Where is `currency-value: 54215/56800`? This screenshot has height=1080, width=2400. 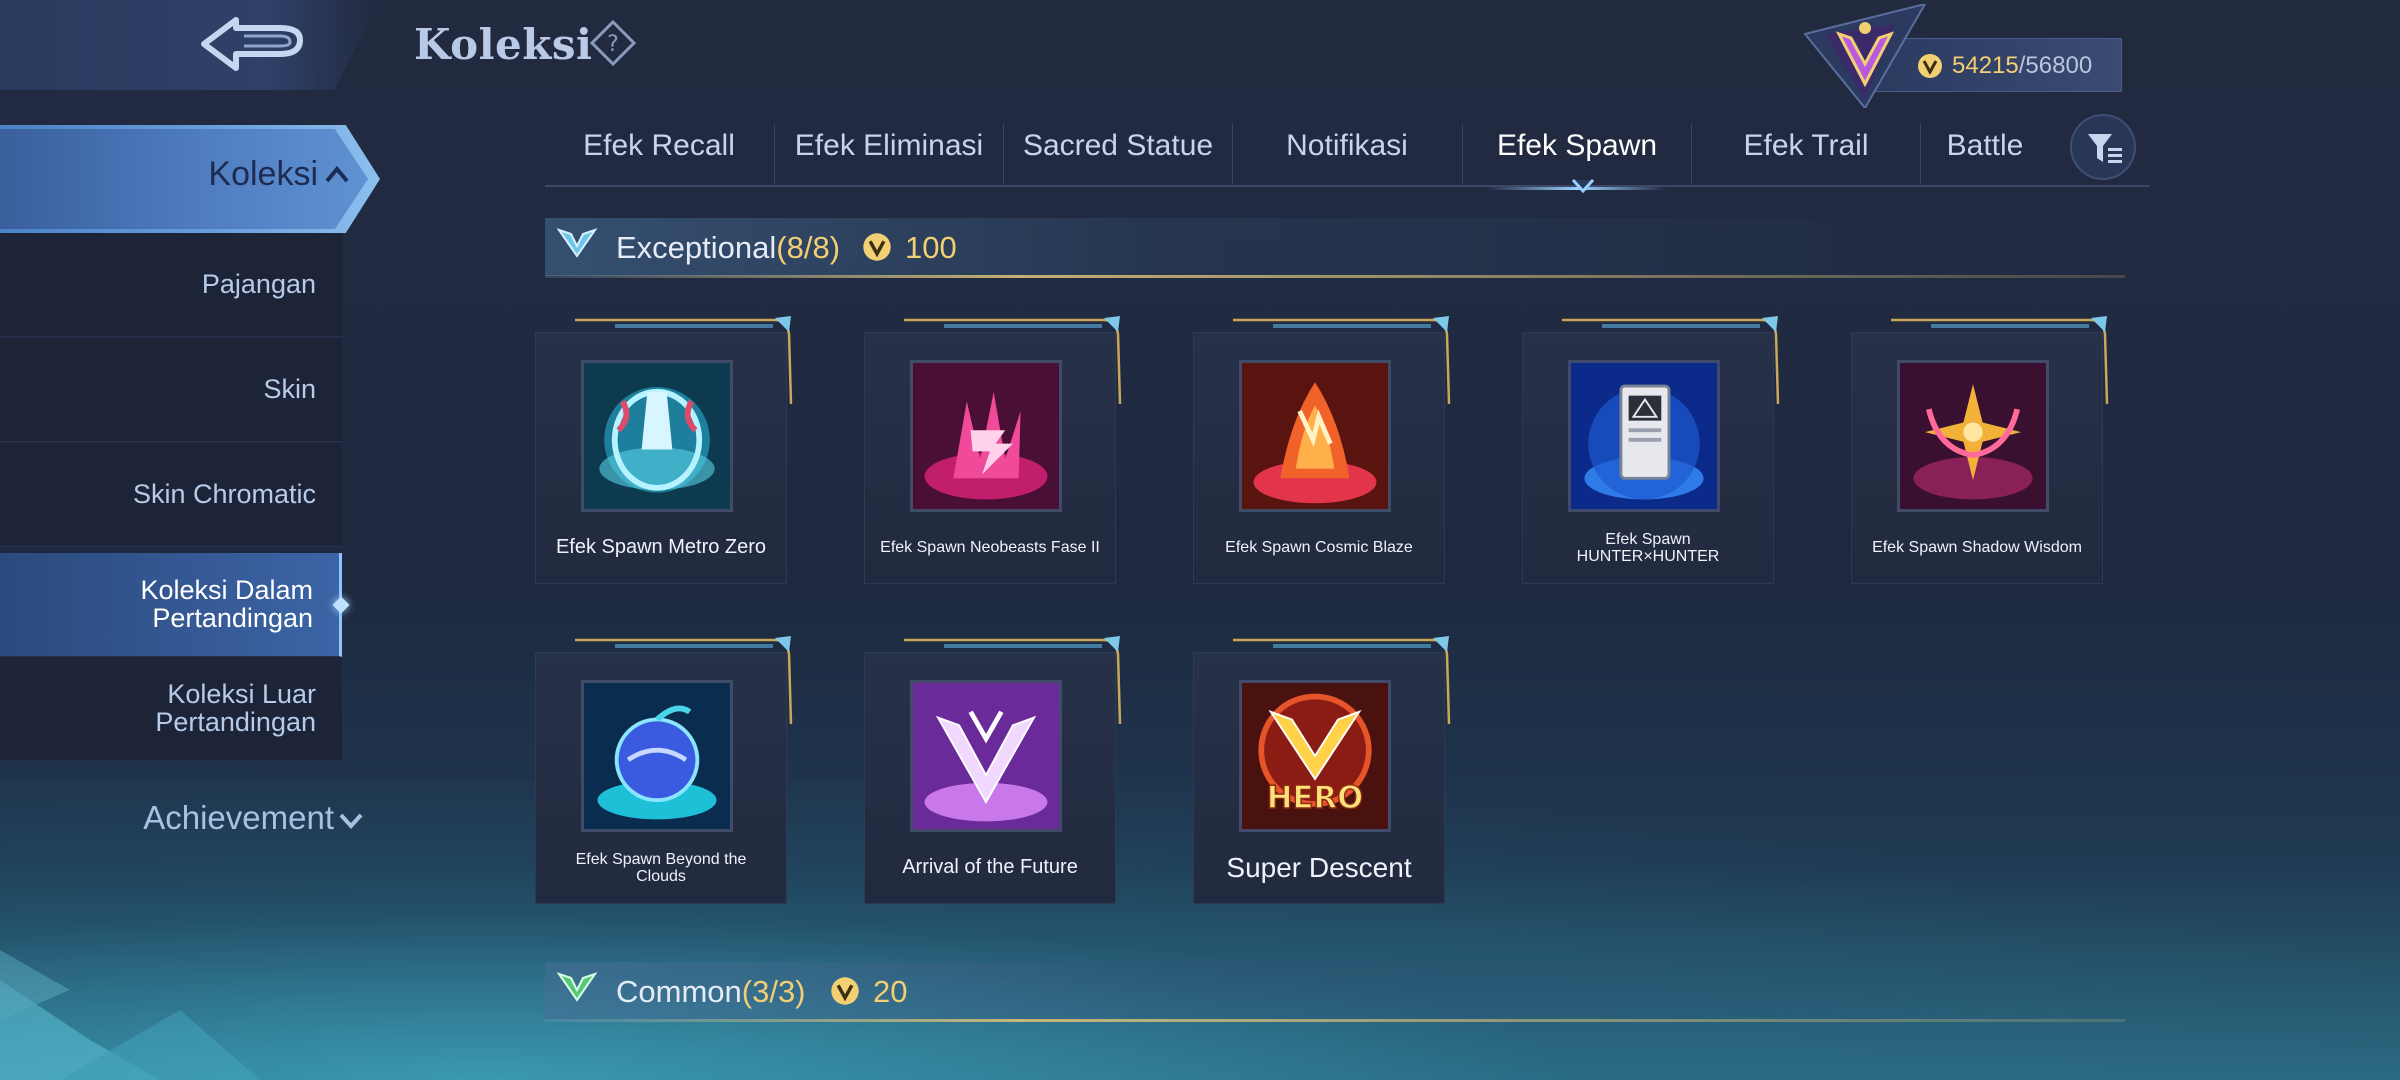
currency-value: 54215/56800 is located at coordinates (2022, 66).